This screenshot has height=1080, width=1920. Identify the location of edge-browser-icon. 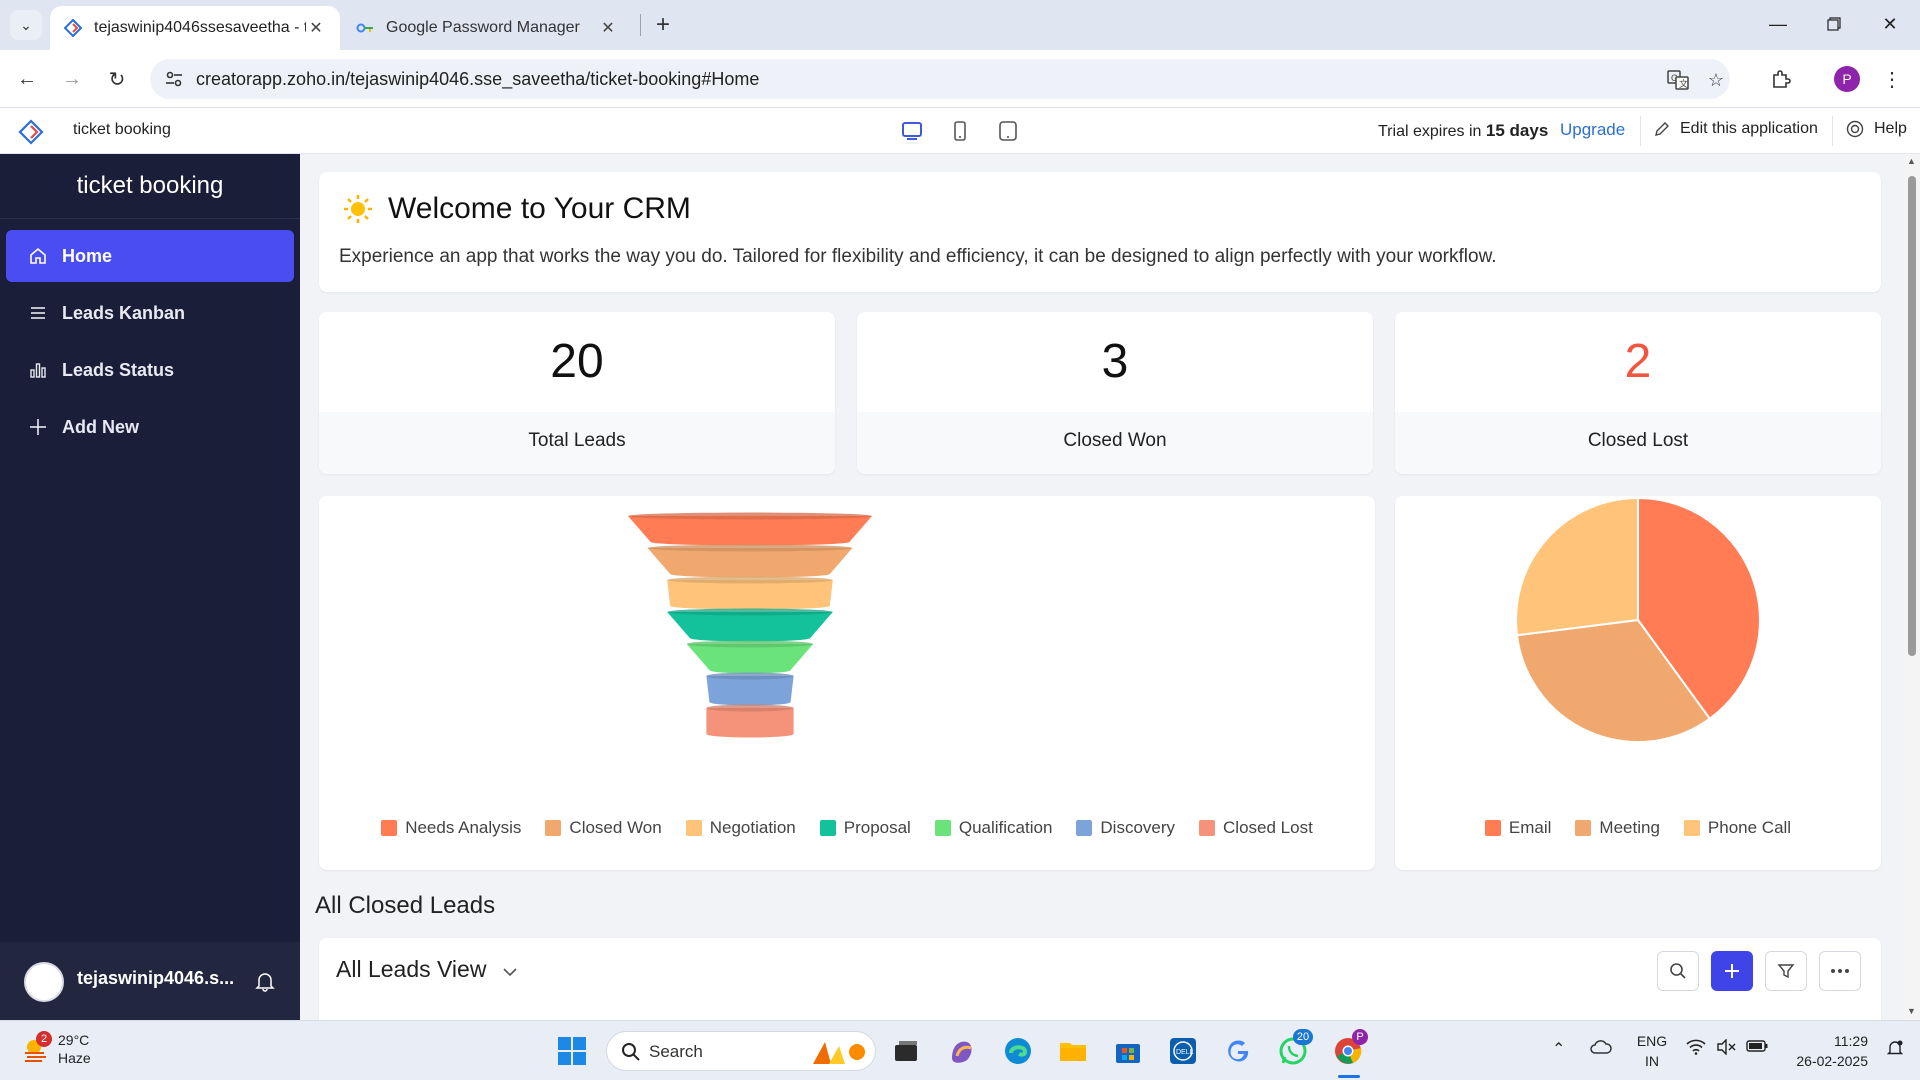
(1018, 1051).